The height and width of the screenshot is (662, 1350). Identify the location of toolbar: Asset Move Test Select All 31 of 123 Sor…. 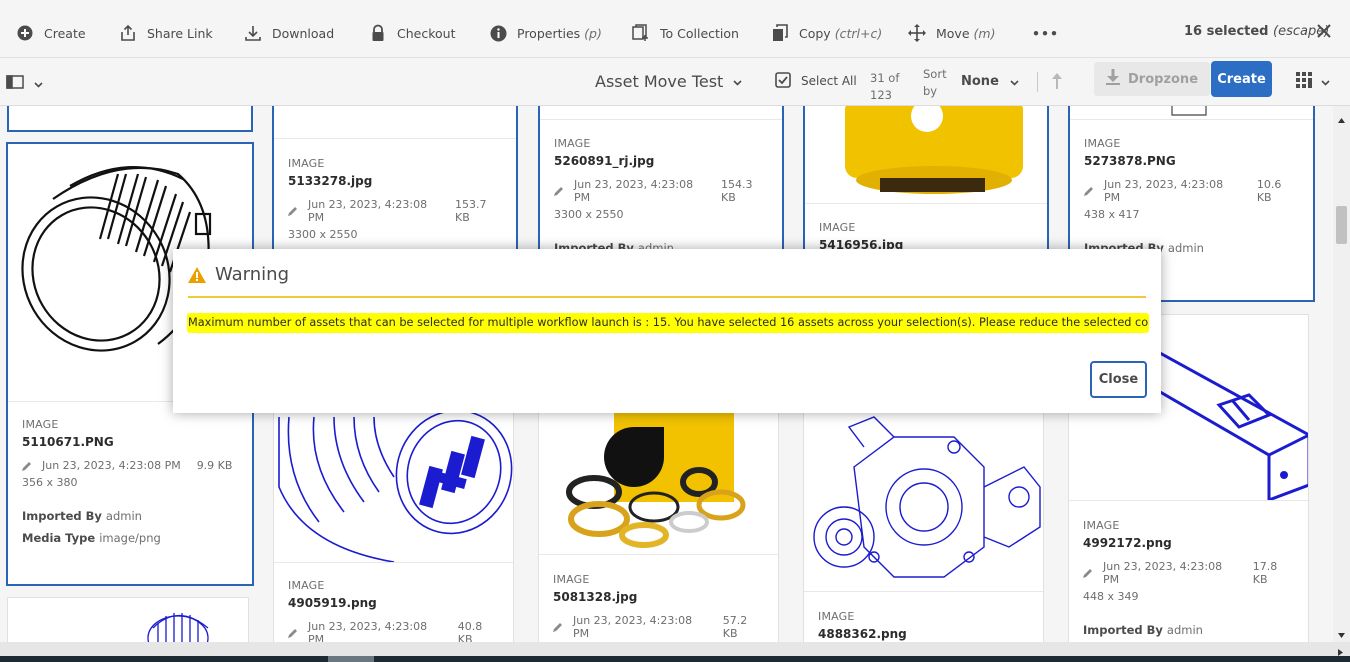
(675, 82).